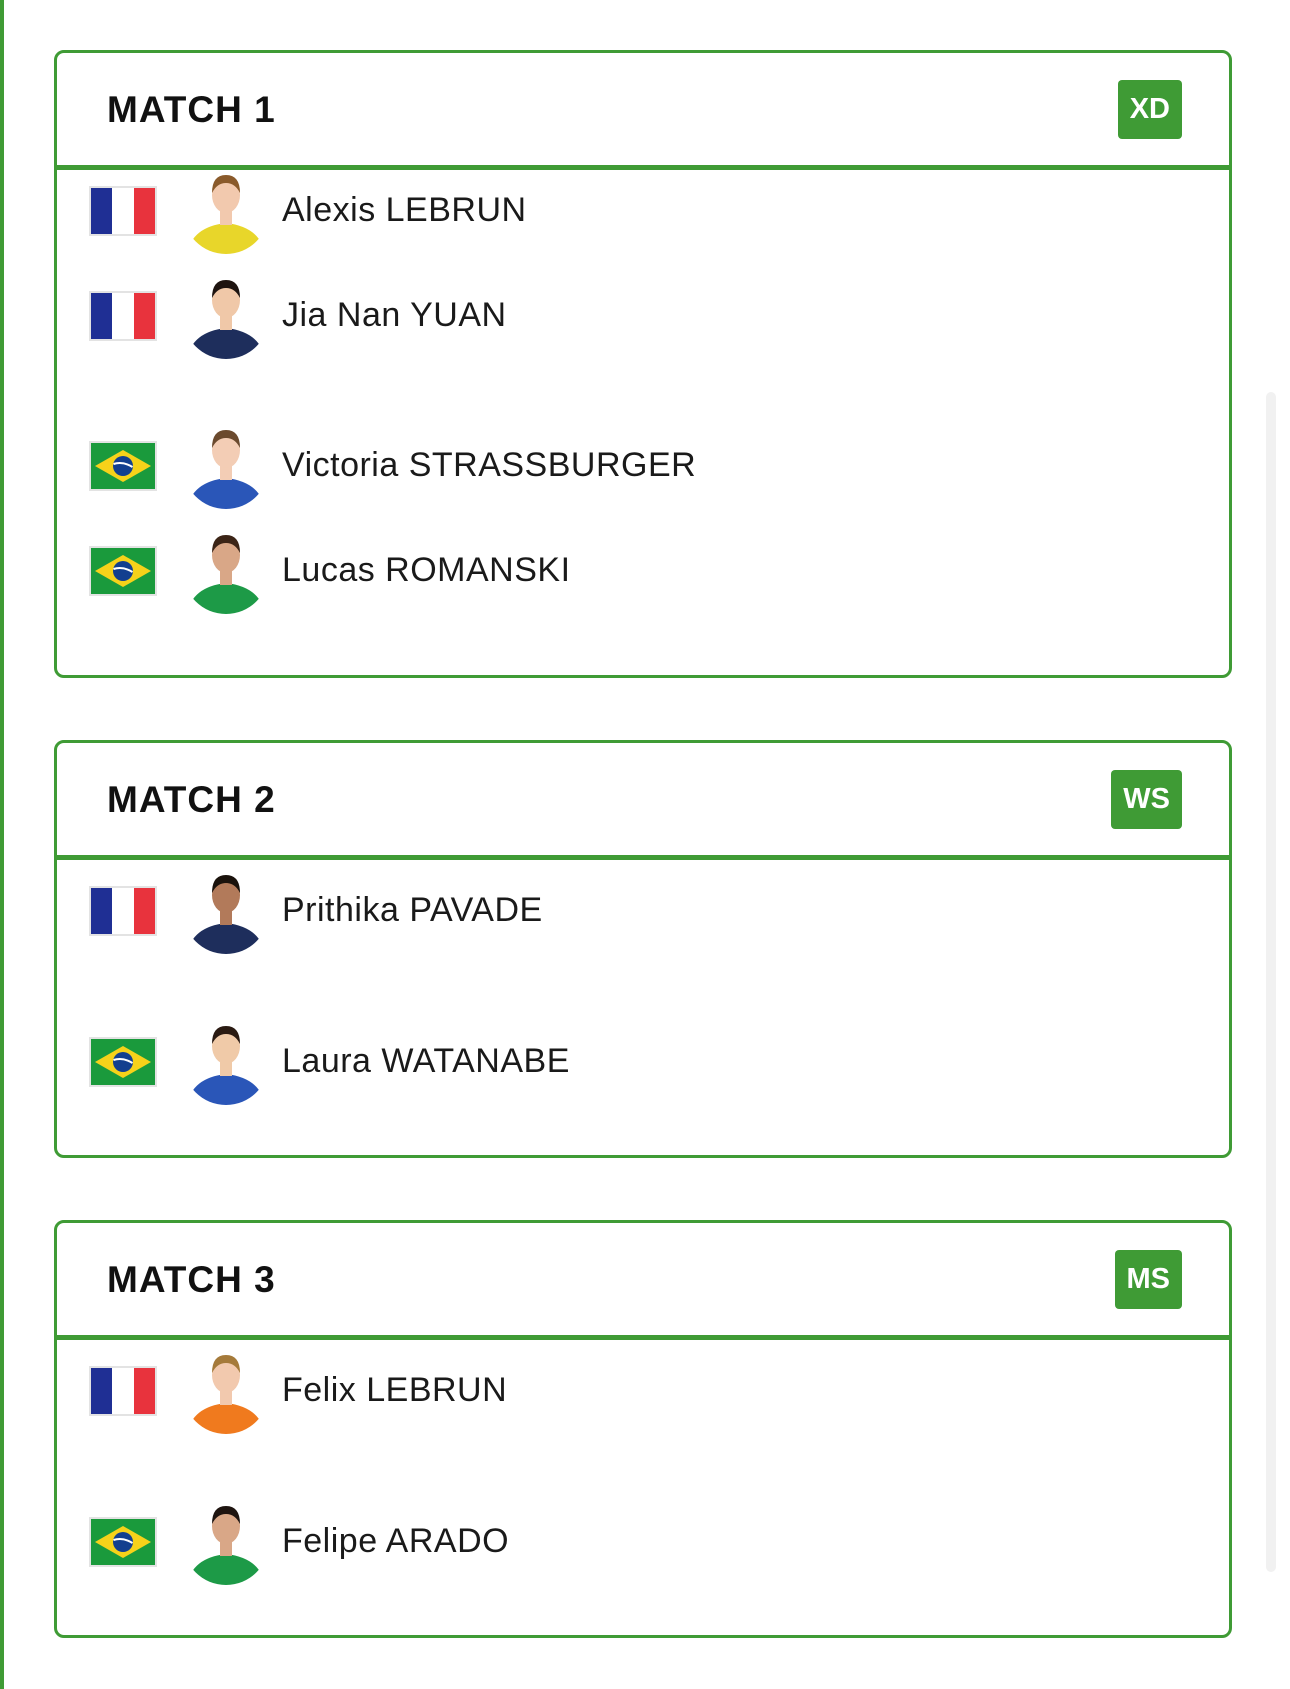 The width and height of the screenshot is (1290, 1689). Describe the element at coordinates (643, 570) in the screenshot. I see `player-row: Lucas ROMANSKI` at that location.